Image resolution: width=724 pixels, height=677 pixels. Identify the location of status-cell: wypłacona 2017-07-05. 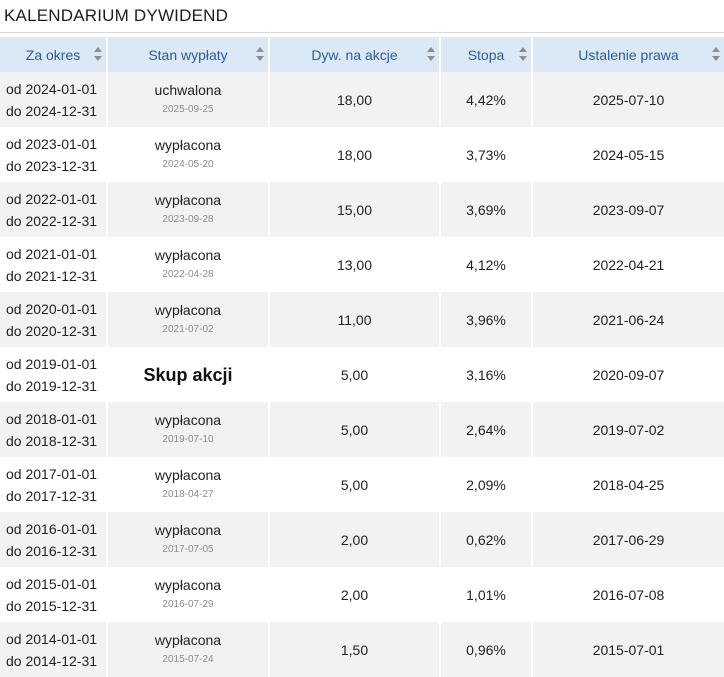
(188, 539).